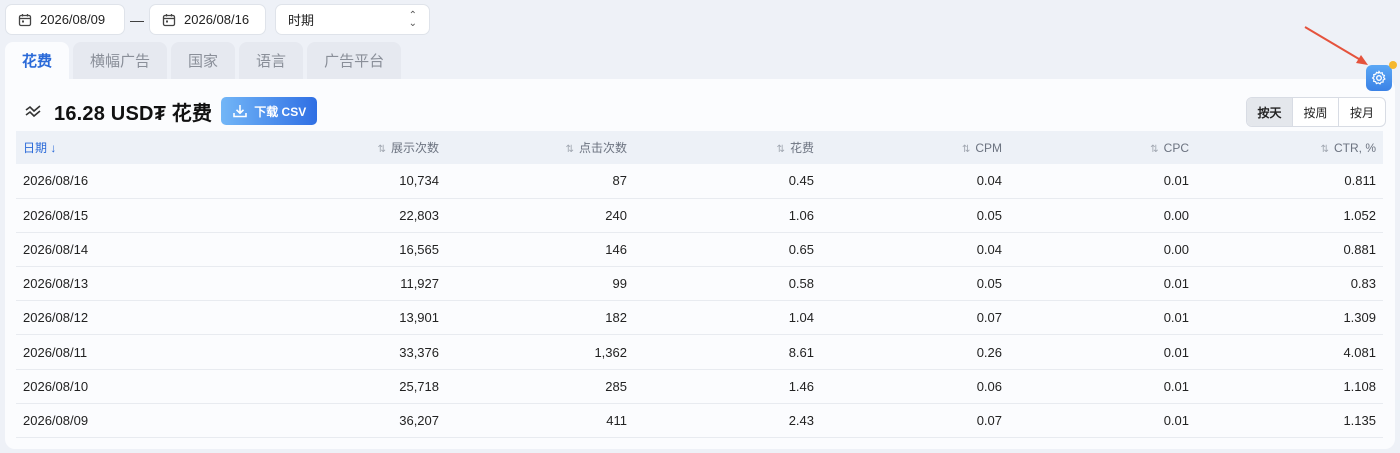  What do you see at coordinates (134, 147) in the screenshot?
I see `column-header-date: 日期 ↓` at bounding box center [134, 147].